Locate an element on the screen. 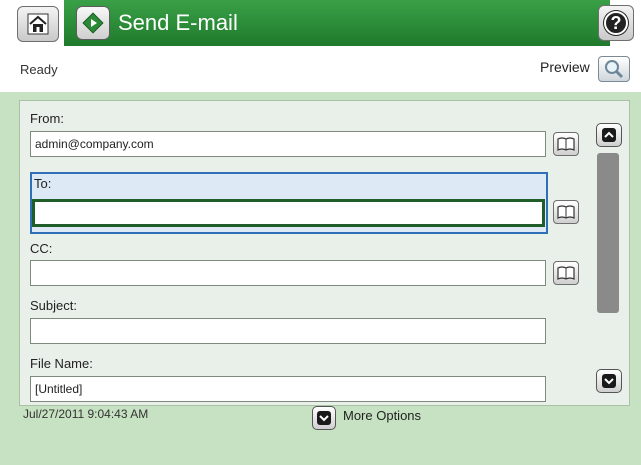  more-options-button is located at coordinates (324, 418).